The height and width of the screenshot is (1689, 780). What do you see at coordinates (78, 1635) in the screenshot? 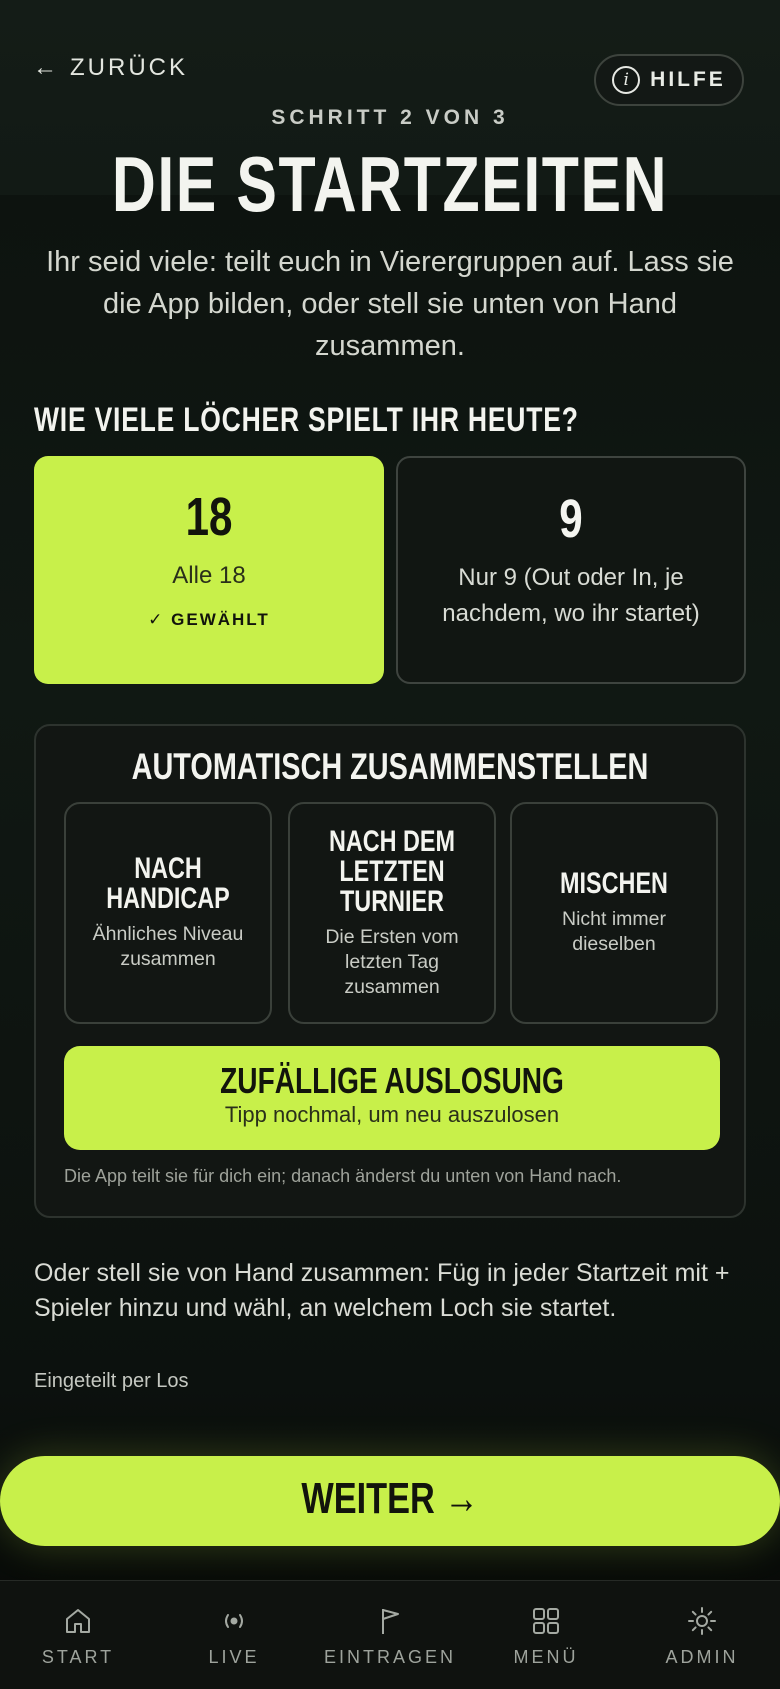
I see `nav-item-start: START` at bounding box center [78, 1635].